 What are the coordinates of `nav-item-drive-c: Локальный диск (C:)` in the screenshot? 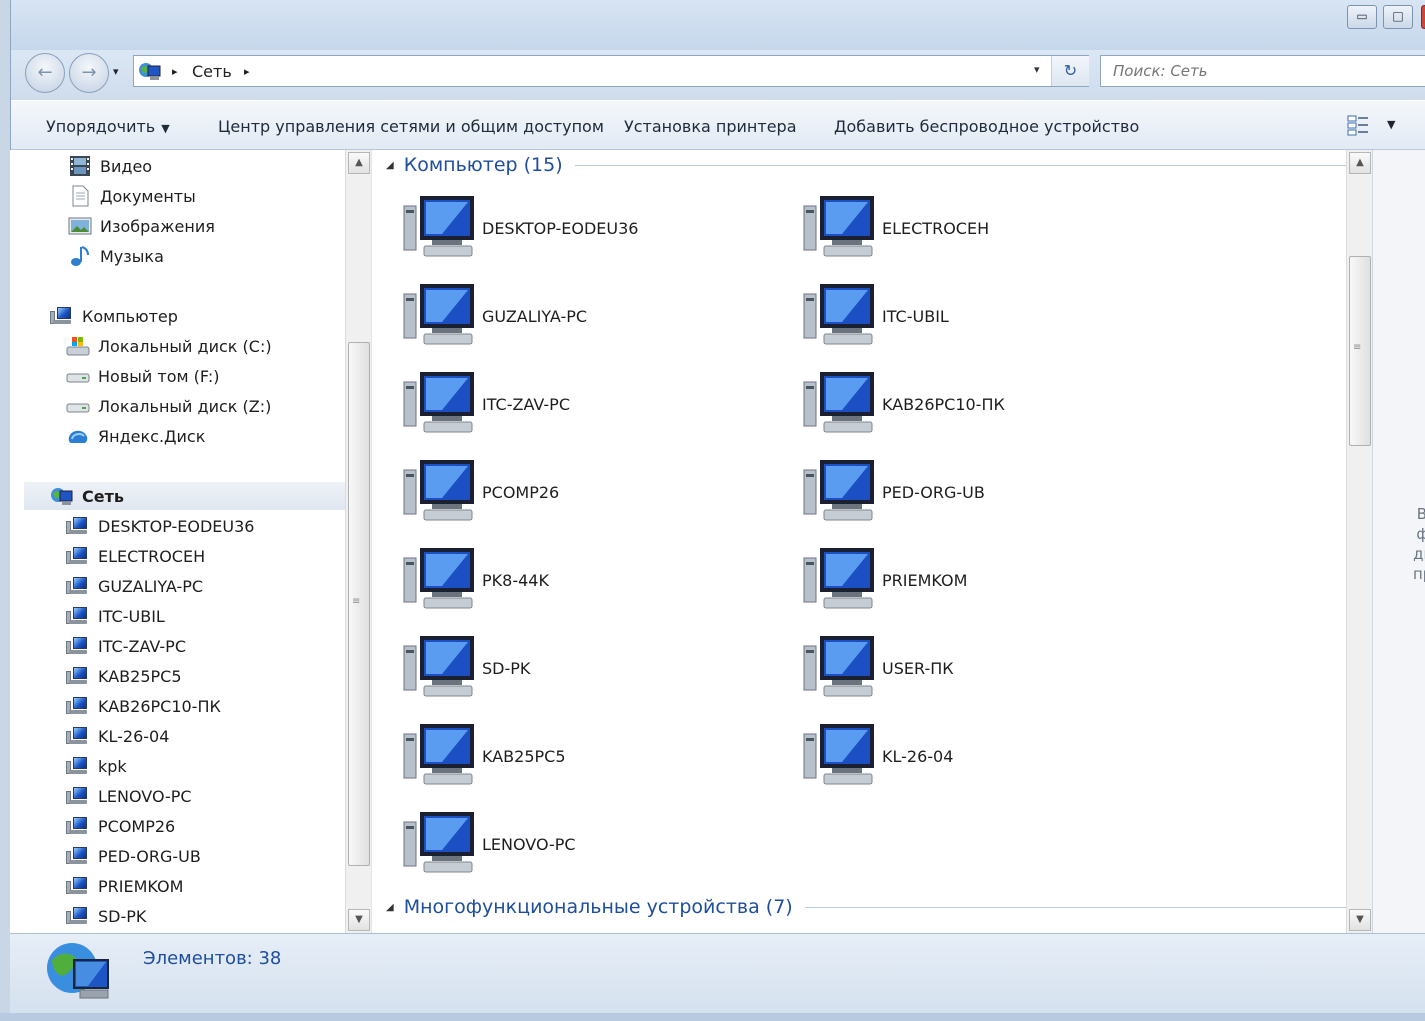 It's located at (169, 346).